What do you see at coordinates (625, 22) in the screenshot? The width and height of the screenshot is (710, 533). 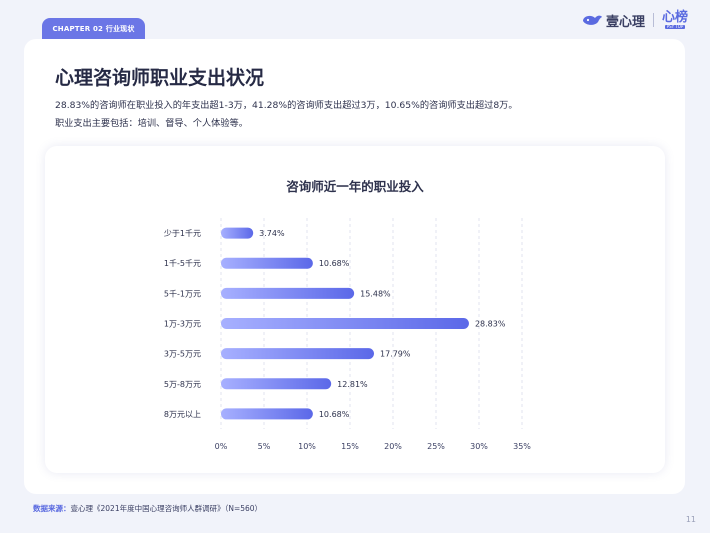 I see `brand-name: 壹心理` at bounding box center [625, 22].